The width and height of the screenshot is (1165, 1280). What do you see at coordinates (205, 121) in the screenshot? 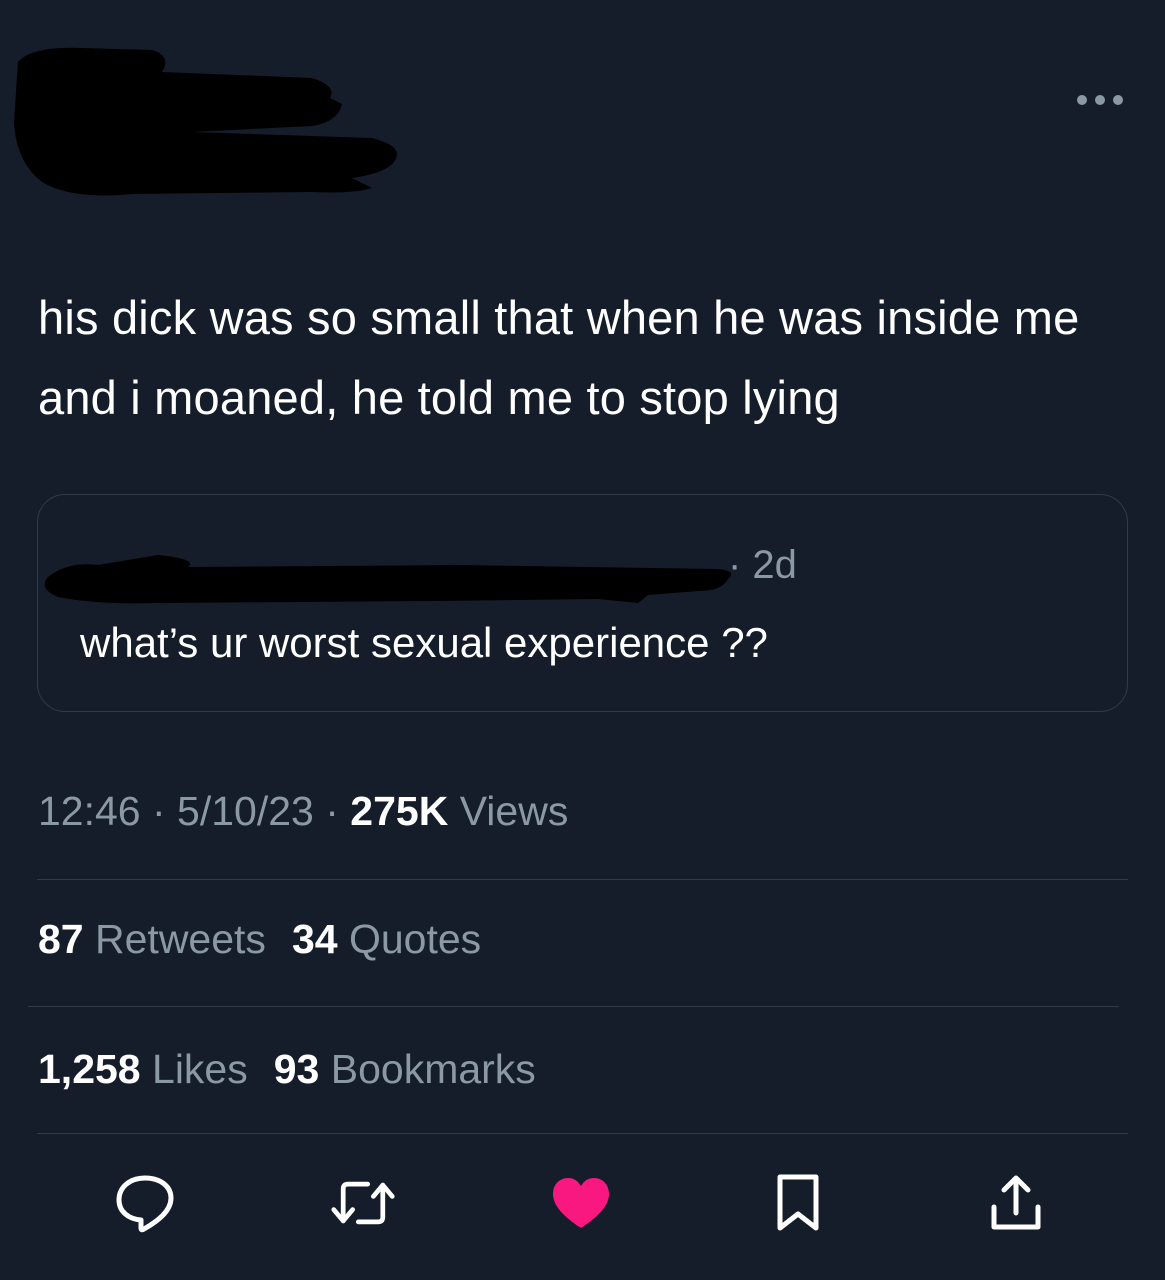
I see `redacted-author-header` at bounding box center [205, 121].